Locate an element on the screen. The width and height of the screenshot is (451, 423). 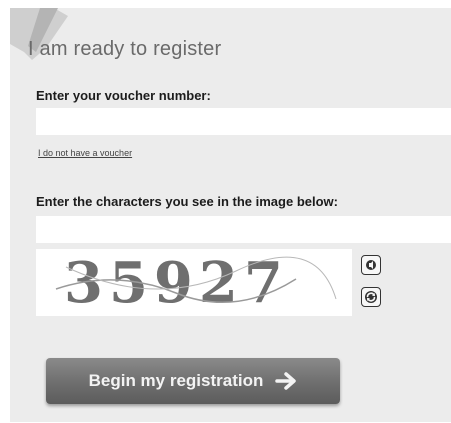
voucher-label: Enter your voucher number: is located at coordinates (123, 95).